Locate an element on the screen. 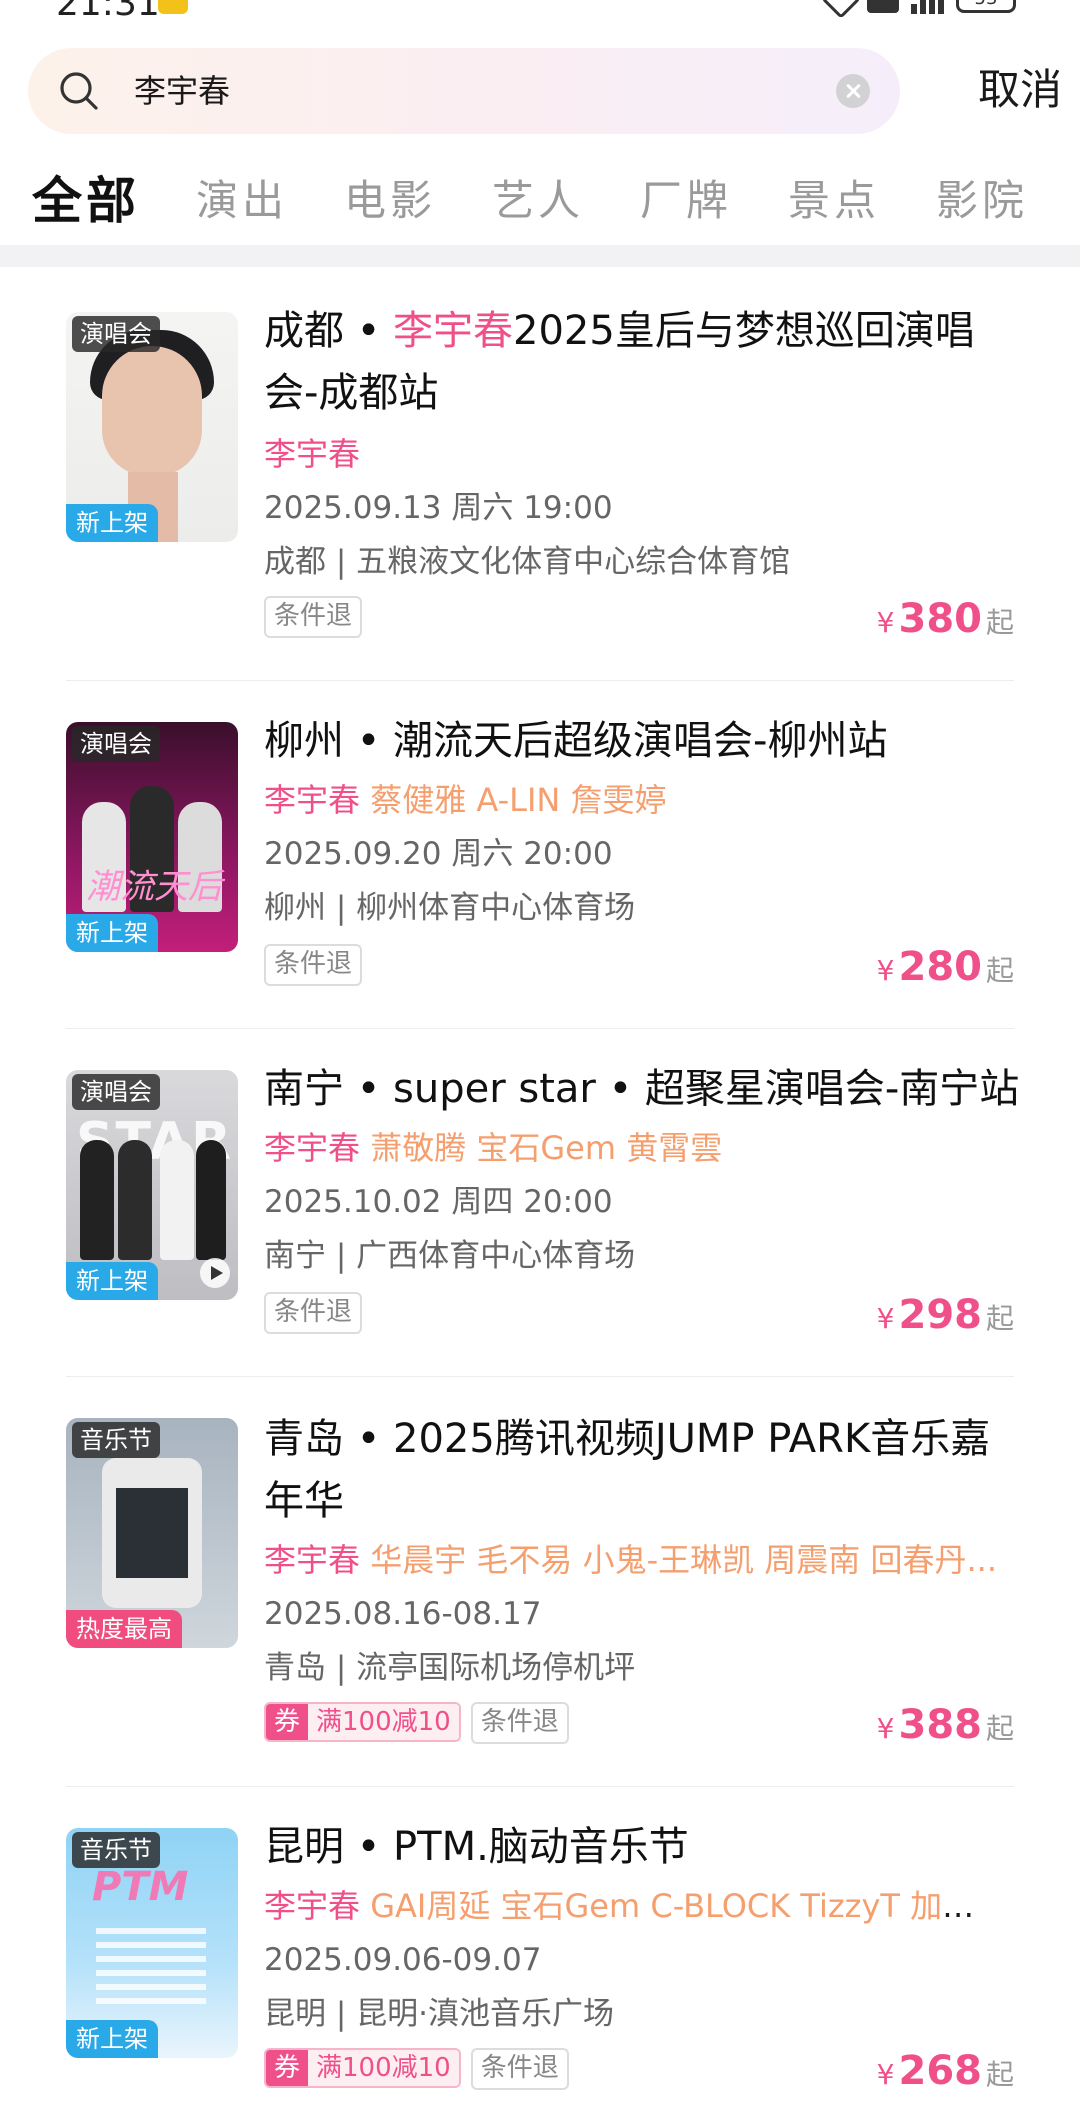 This screenshot has height=2108, width=1080. price: ¥380 起 is located at coordinates (945, 619).